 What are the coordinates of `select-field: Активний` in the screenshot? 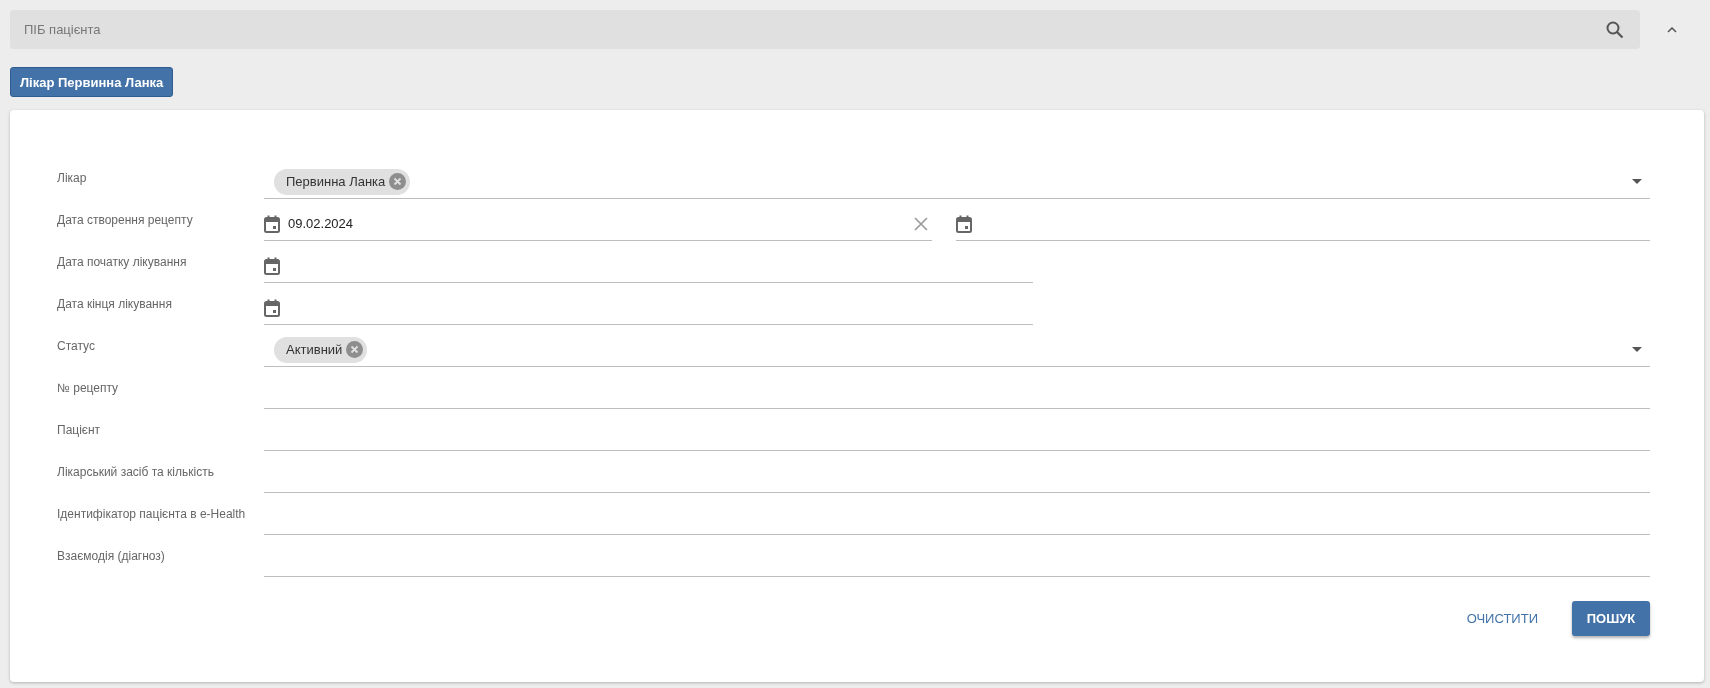 It's located at (957, 350).